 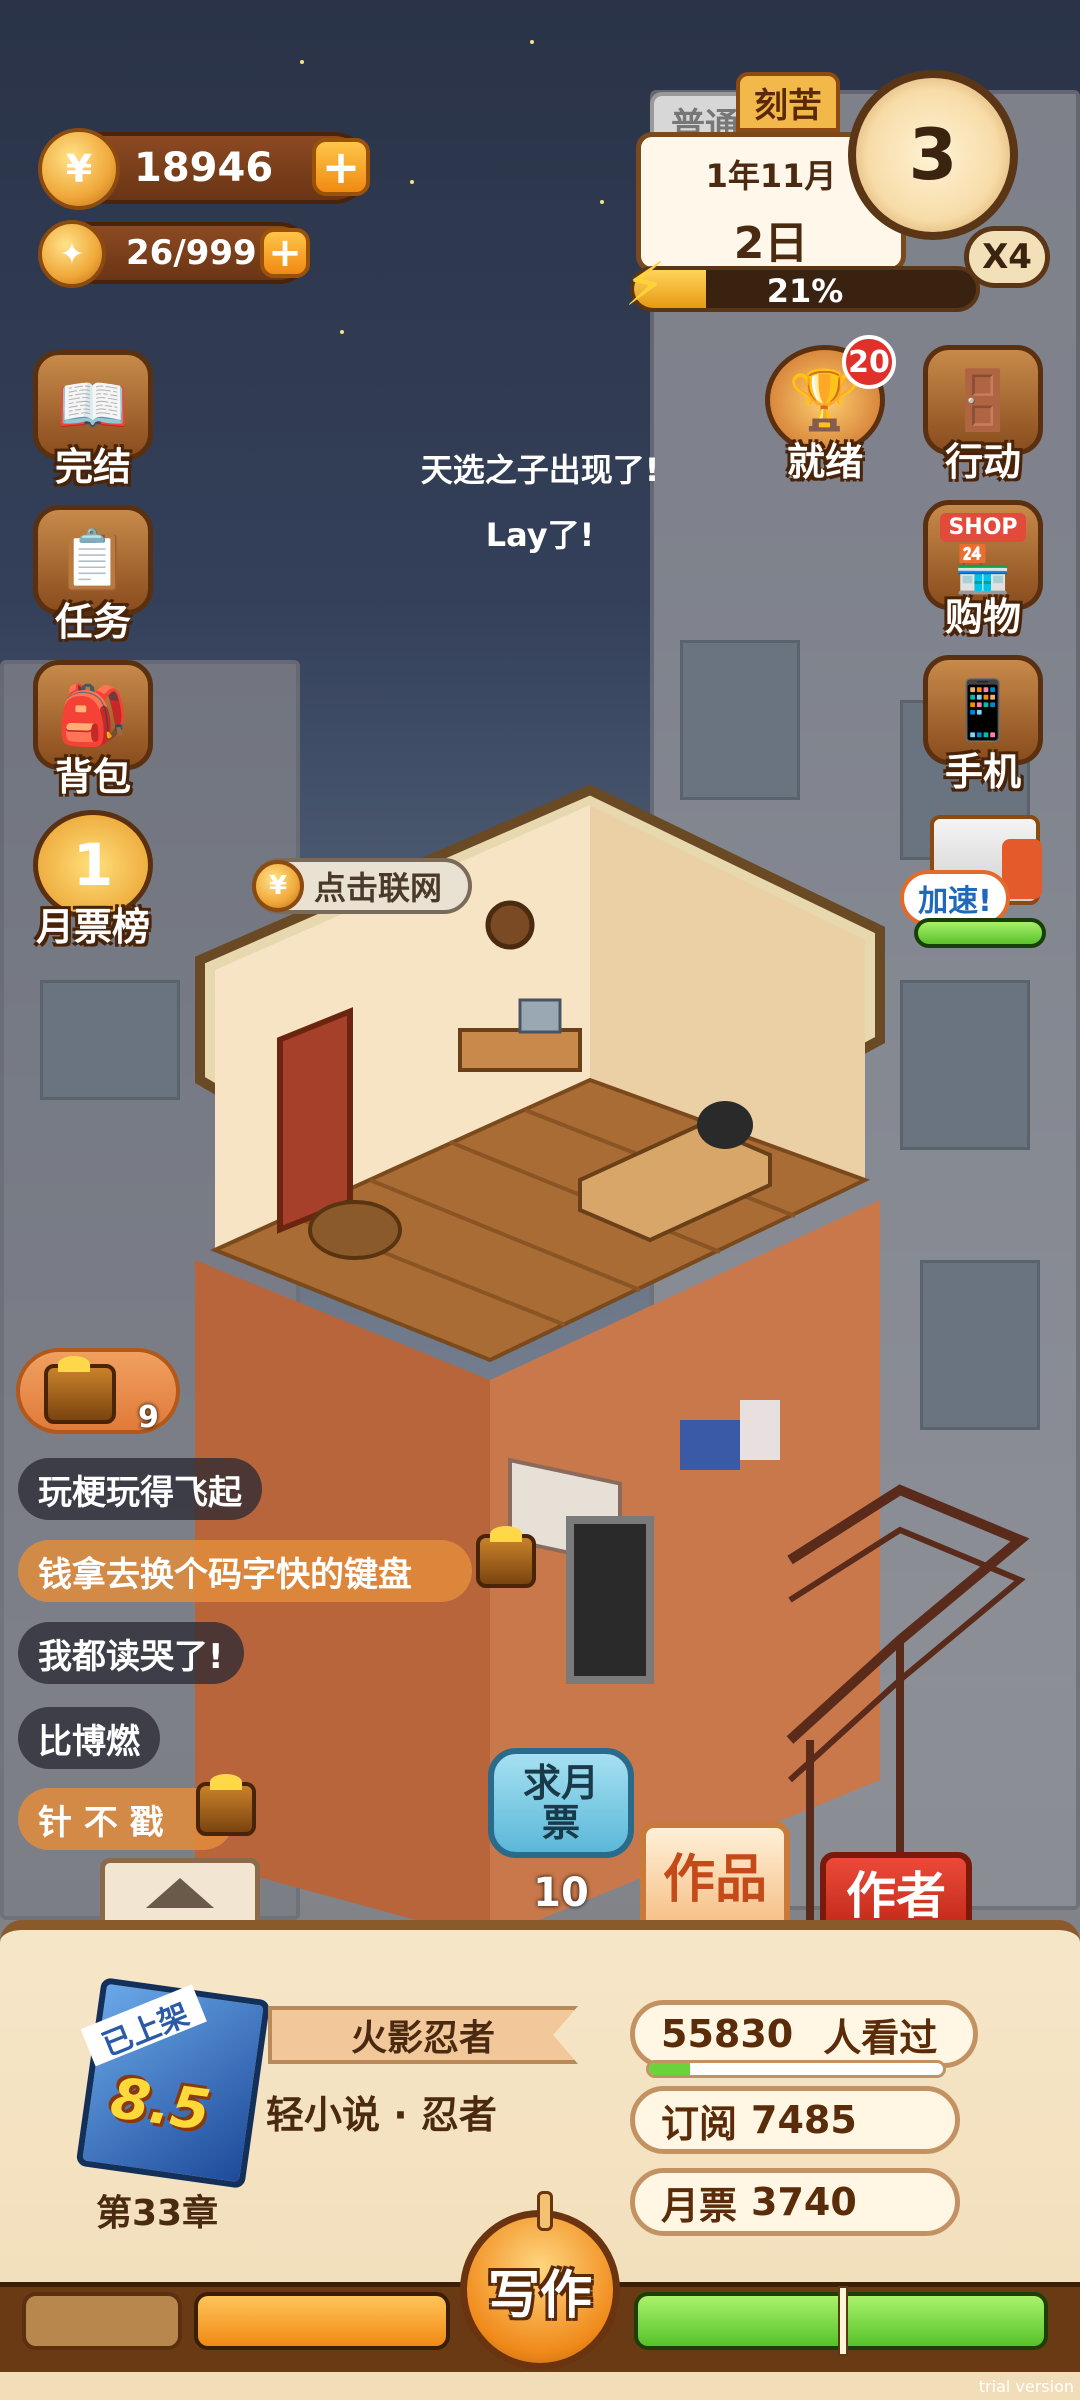 I want to click on menu-phone-label: 手机, so click(x=982, y=772).